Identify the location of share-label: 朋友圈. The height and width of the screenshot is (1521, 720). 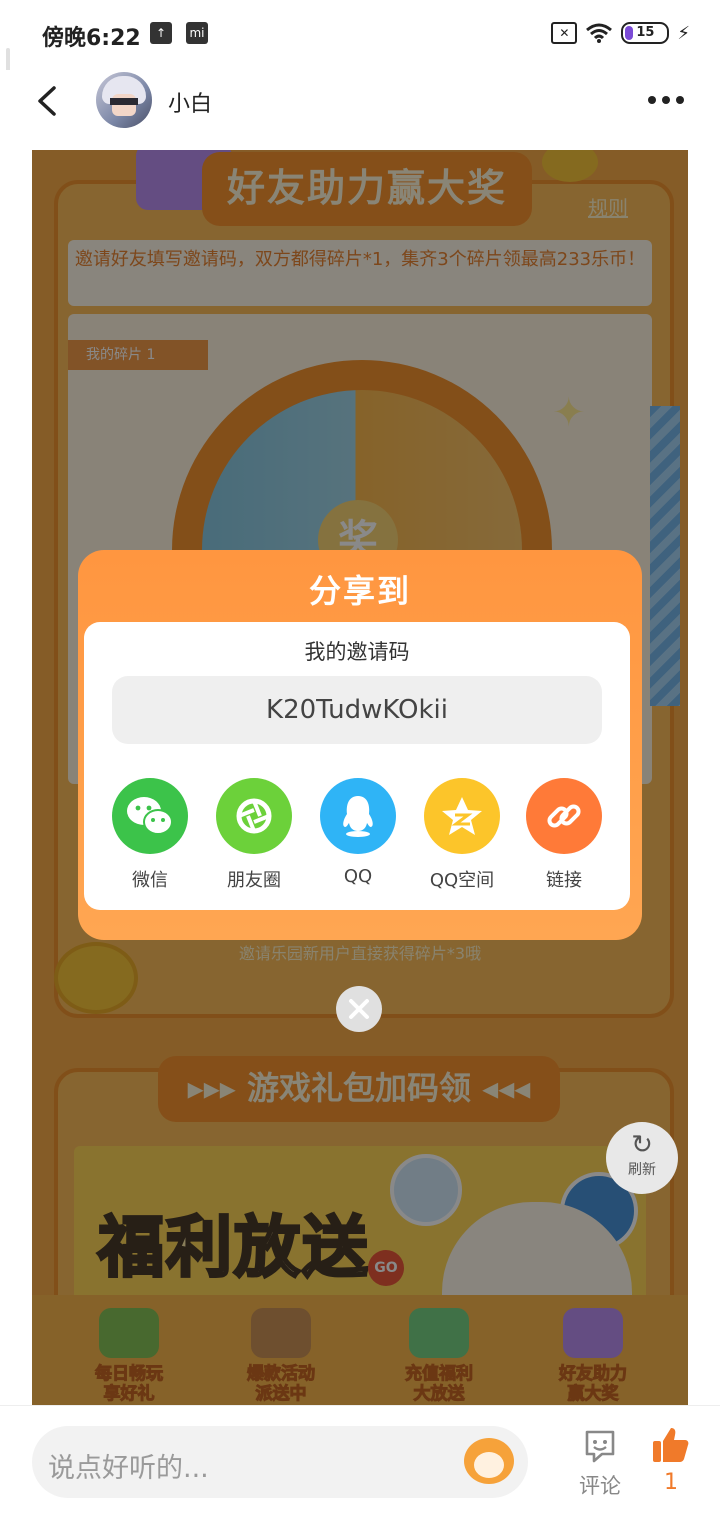
(254, 880).